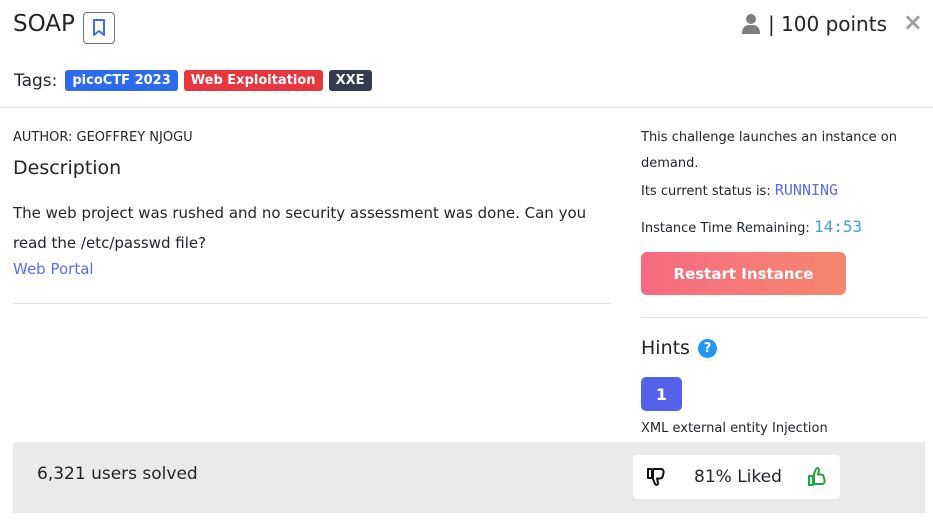 This screenshot has width=933, height=522. I want to click on tag-picoctf-2023: picoCTF 2023, so click(121, 80).